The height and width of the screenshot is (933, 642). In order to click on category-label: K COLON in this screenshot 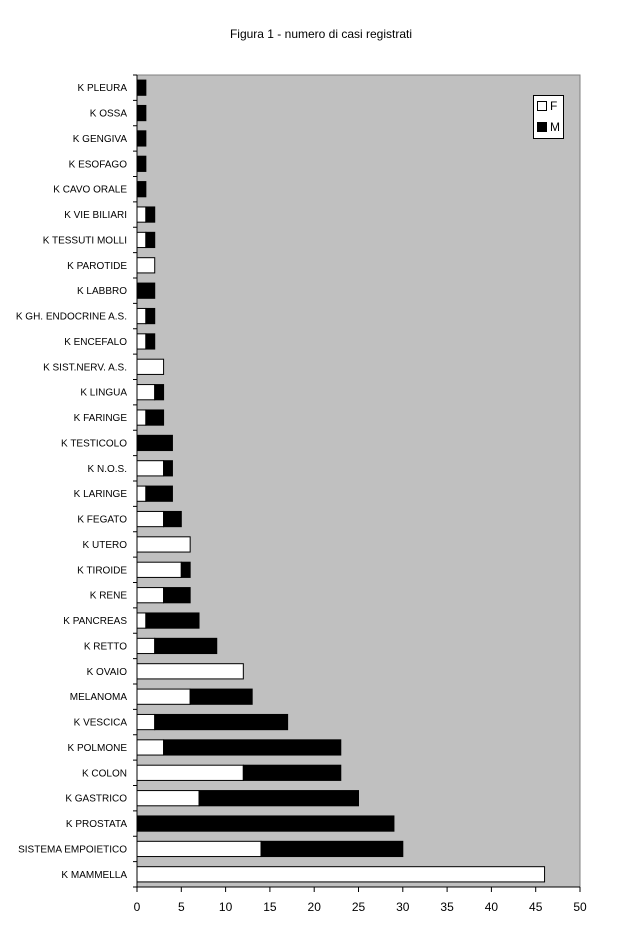, I will do `click(104, 773)`.